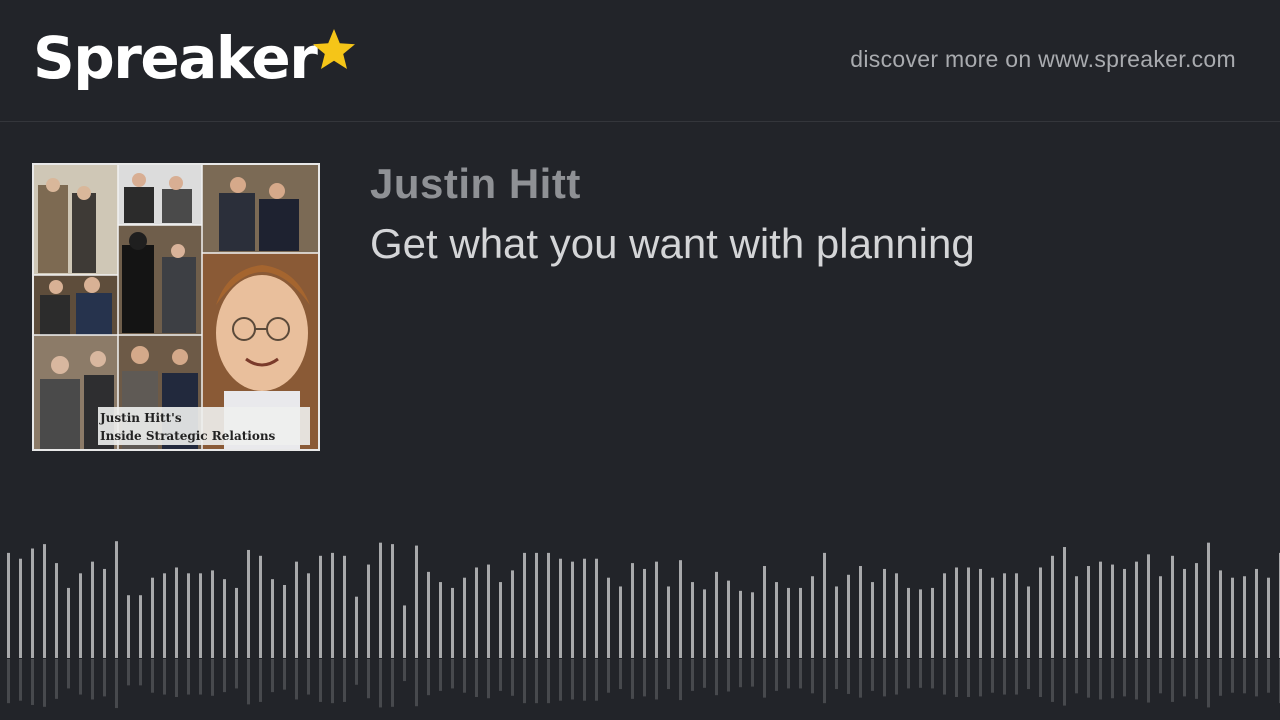  I want to click on spreaker-logo: Spreaker, so click(195, 62).